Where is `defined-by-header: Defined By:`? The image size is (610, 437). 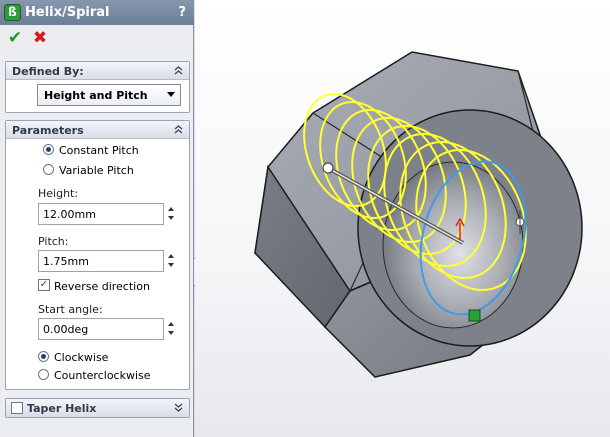
defined-by-header: Defined By: is located at coordinates (97, 71).